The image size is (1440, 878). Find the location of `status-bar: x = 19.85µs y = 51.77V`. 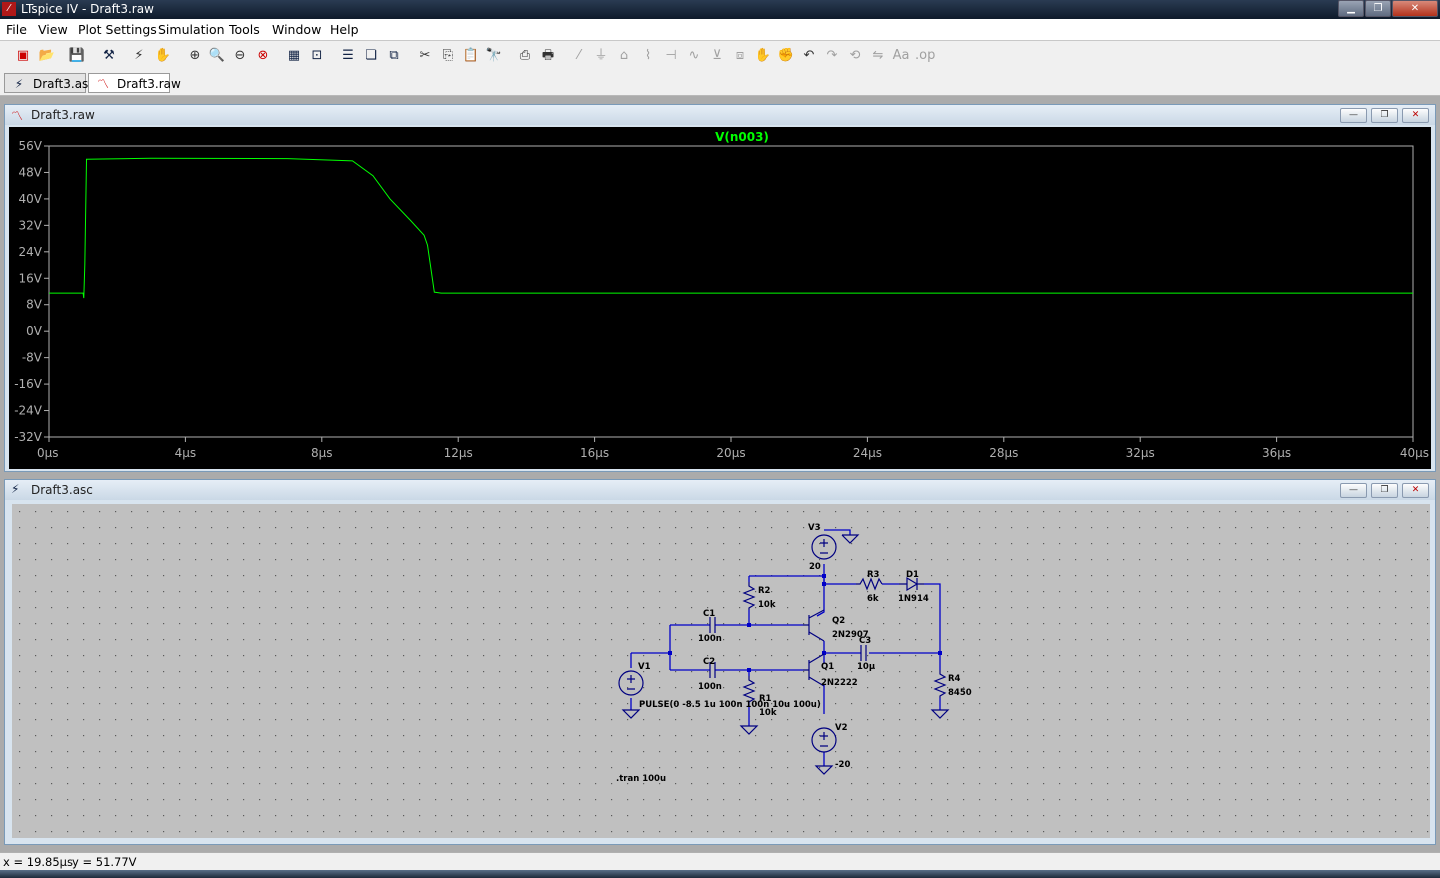

status-bar: x = 19.85µs y = 51.77V is located at coordinates (720, 861).